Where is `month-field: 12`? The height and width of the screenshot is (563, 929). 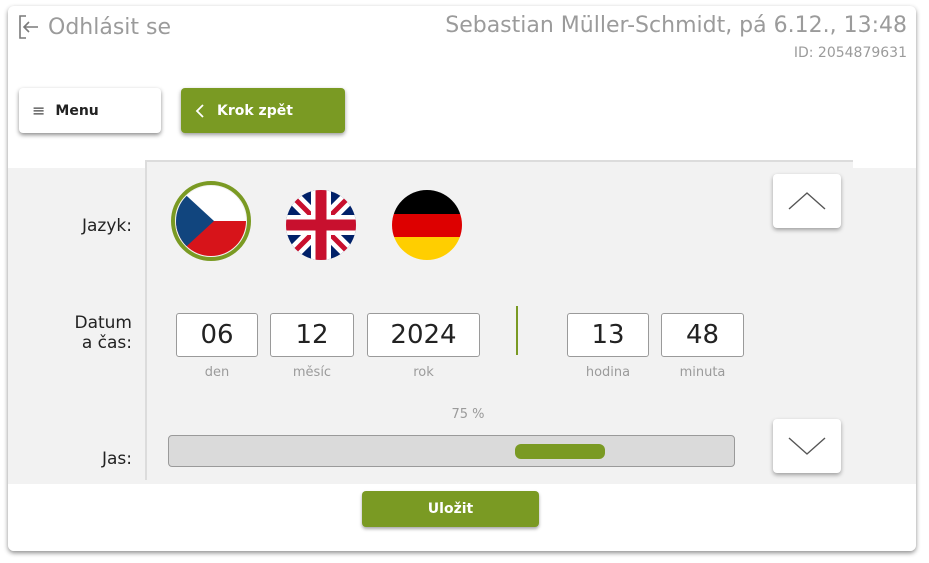 month-field: 12 is located at coordinates (312, 335).